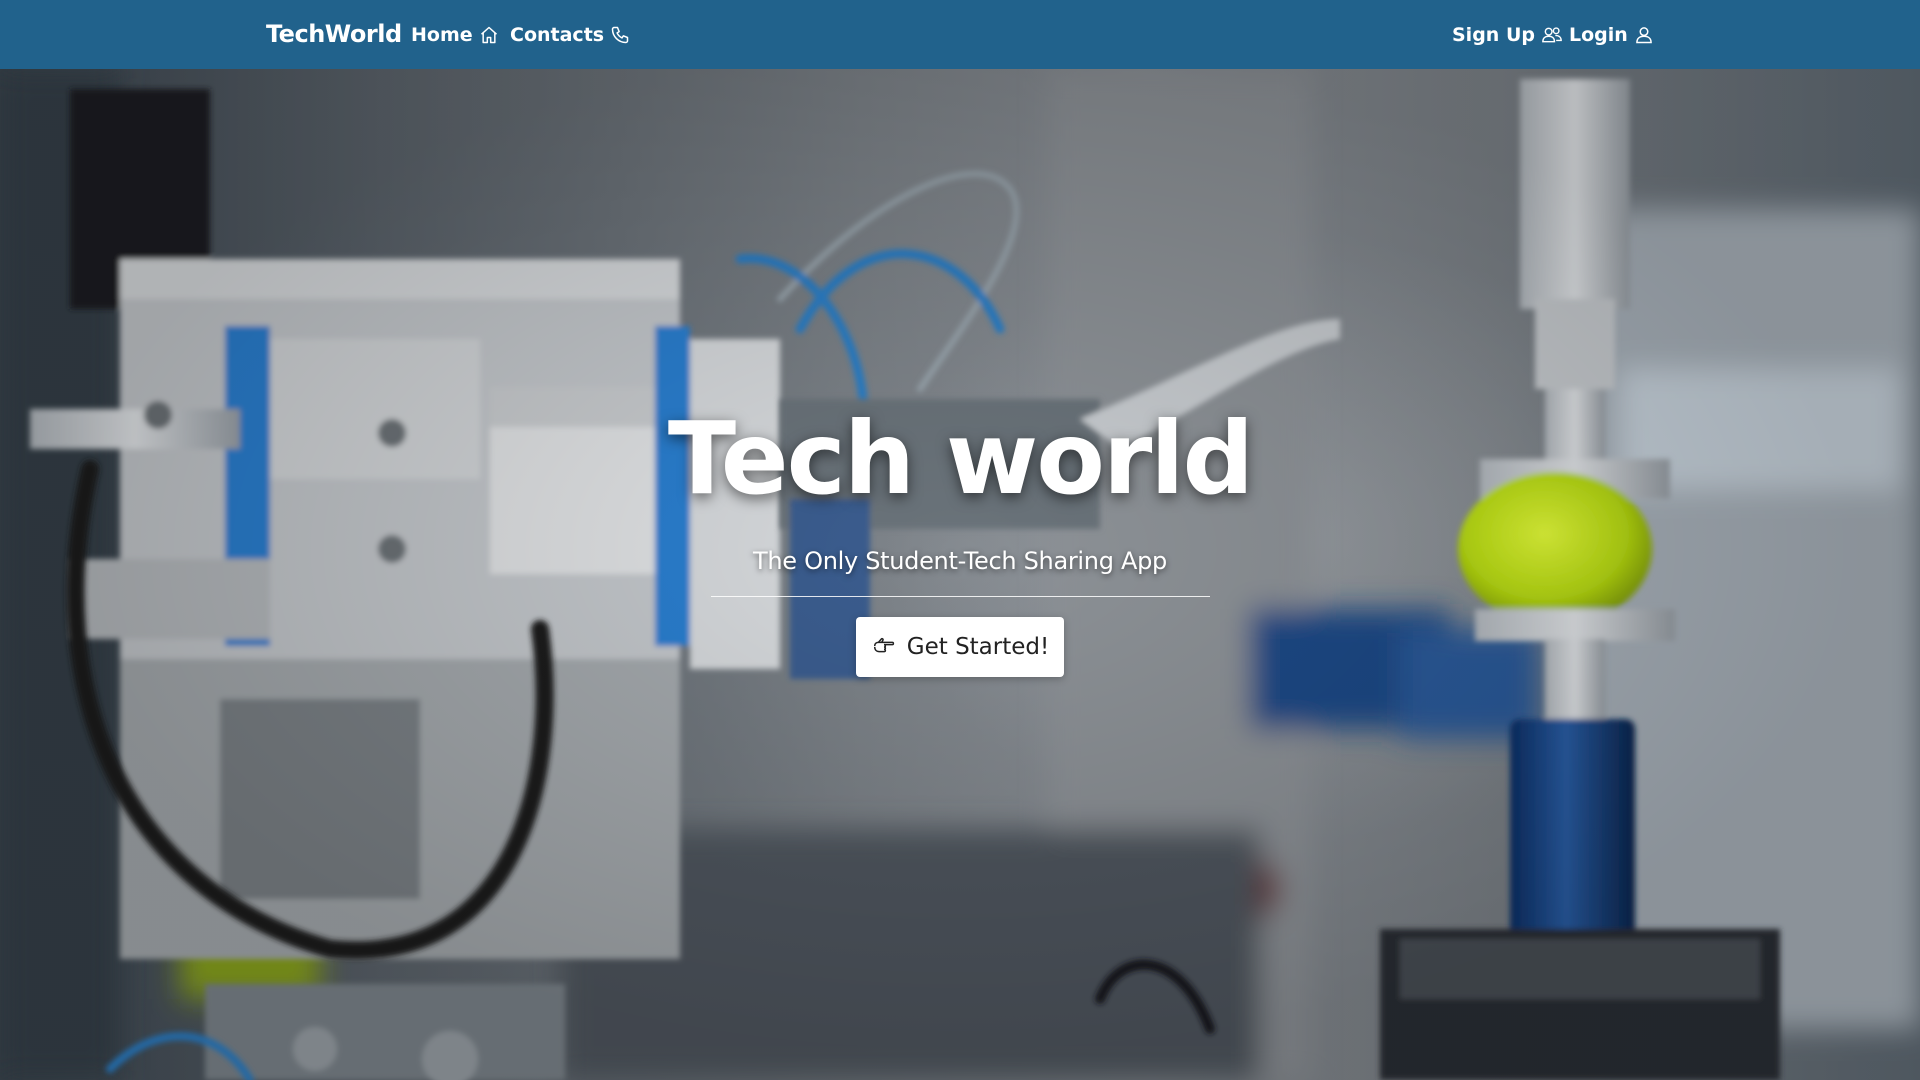 The height and width of the screenshot is (1080, 1920). I want to click on nav-login-label: Login, so click(1598, 34).